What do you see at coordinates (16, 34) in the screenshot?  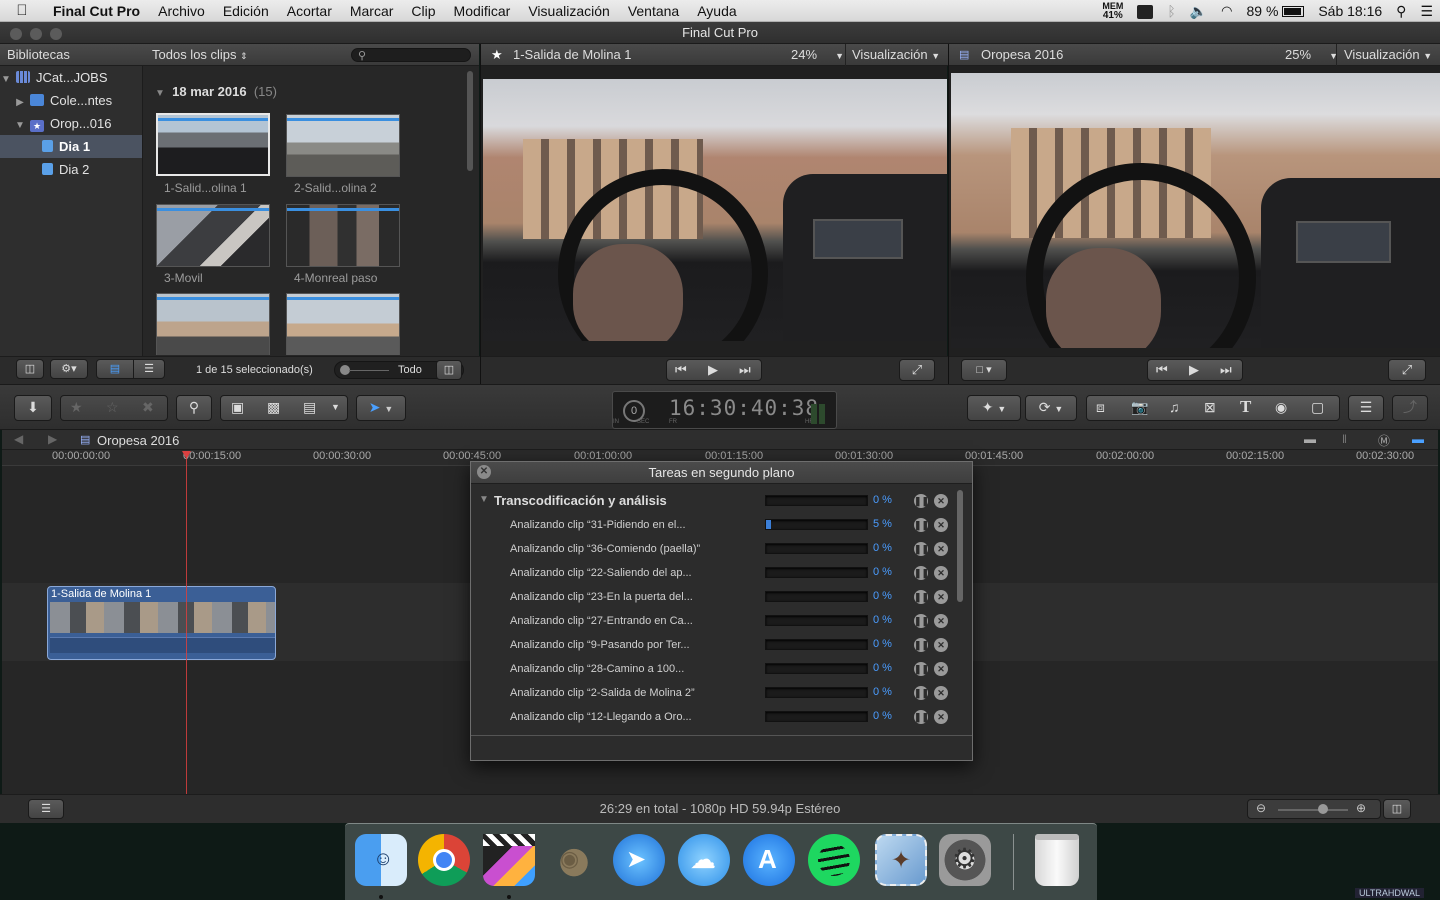 I see `window-close-button` at bounding box center [16, 34].